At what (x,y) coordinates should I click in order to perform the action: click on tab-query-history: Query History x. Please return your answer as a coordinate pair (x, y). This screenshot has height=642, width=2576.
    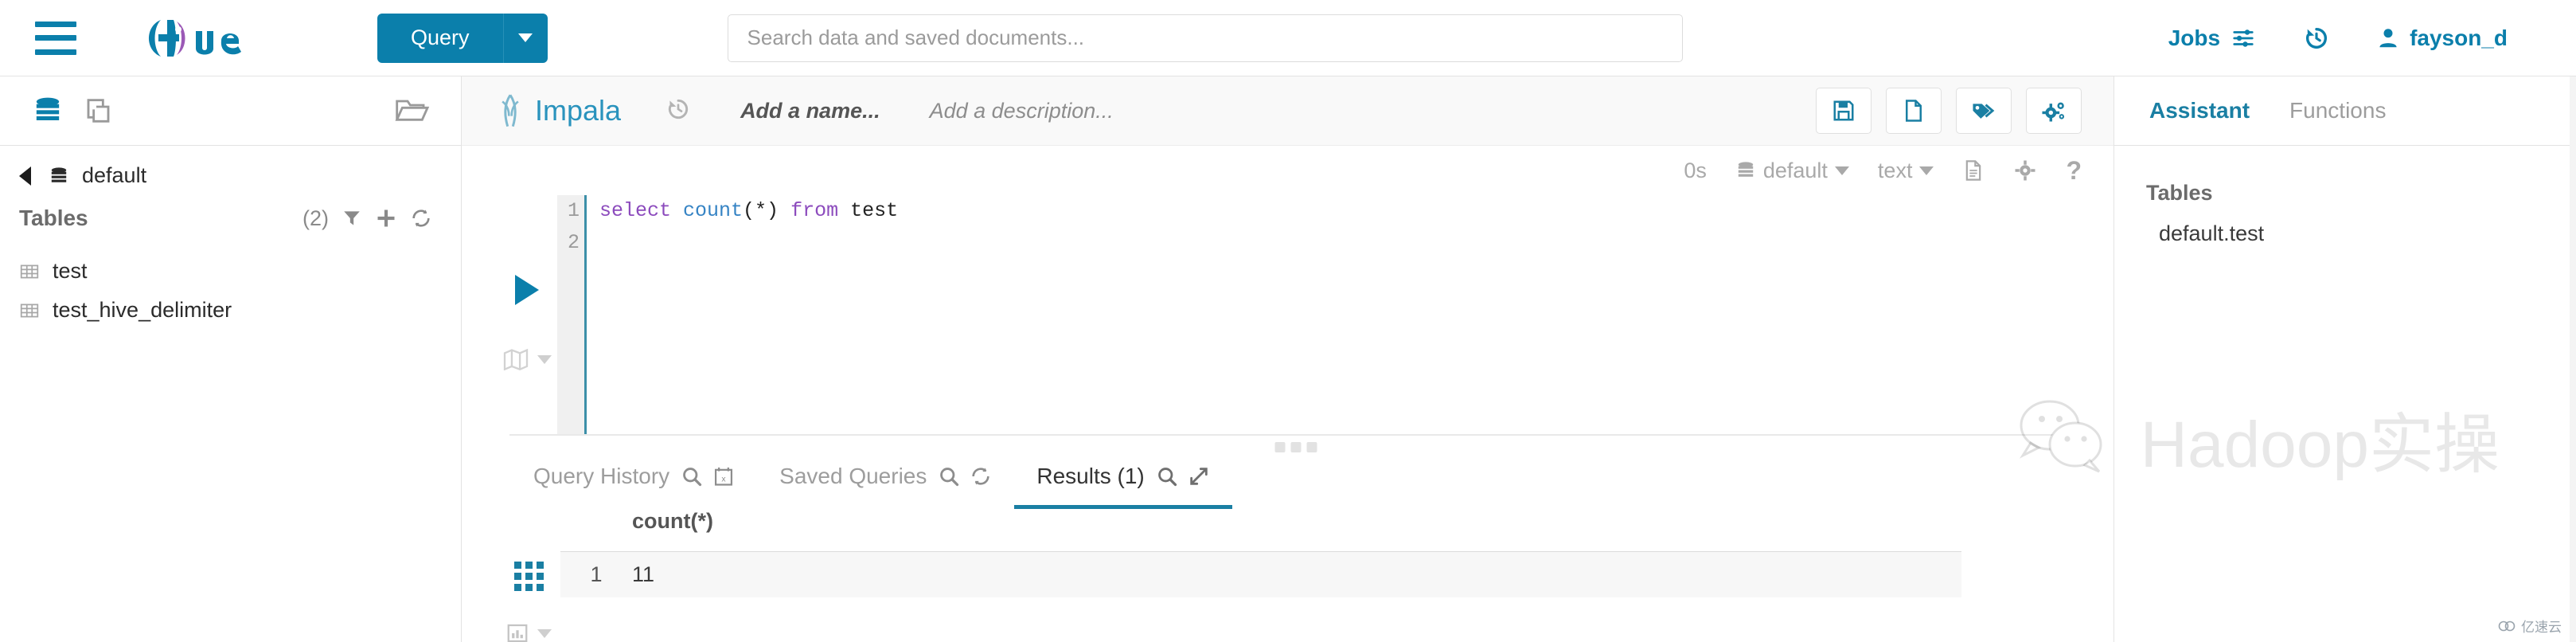
    Looking at the image, I should click on (634, 486).